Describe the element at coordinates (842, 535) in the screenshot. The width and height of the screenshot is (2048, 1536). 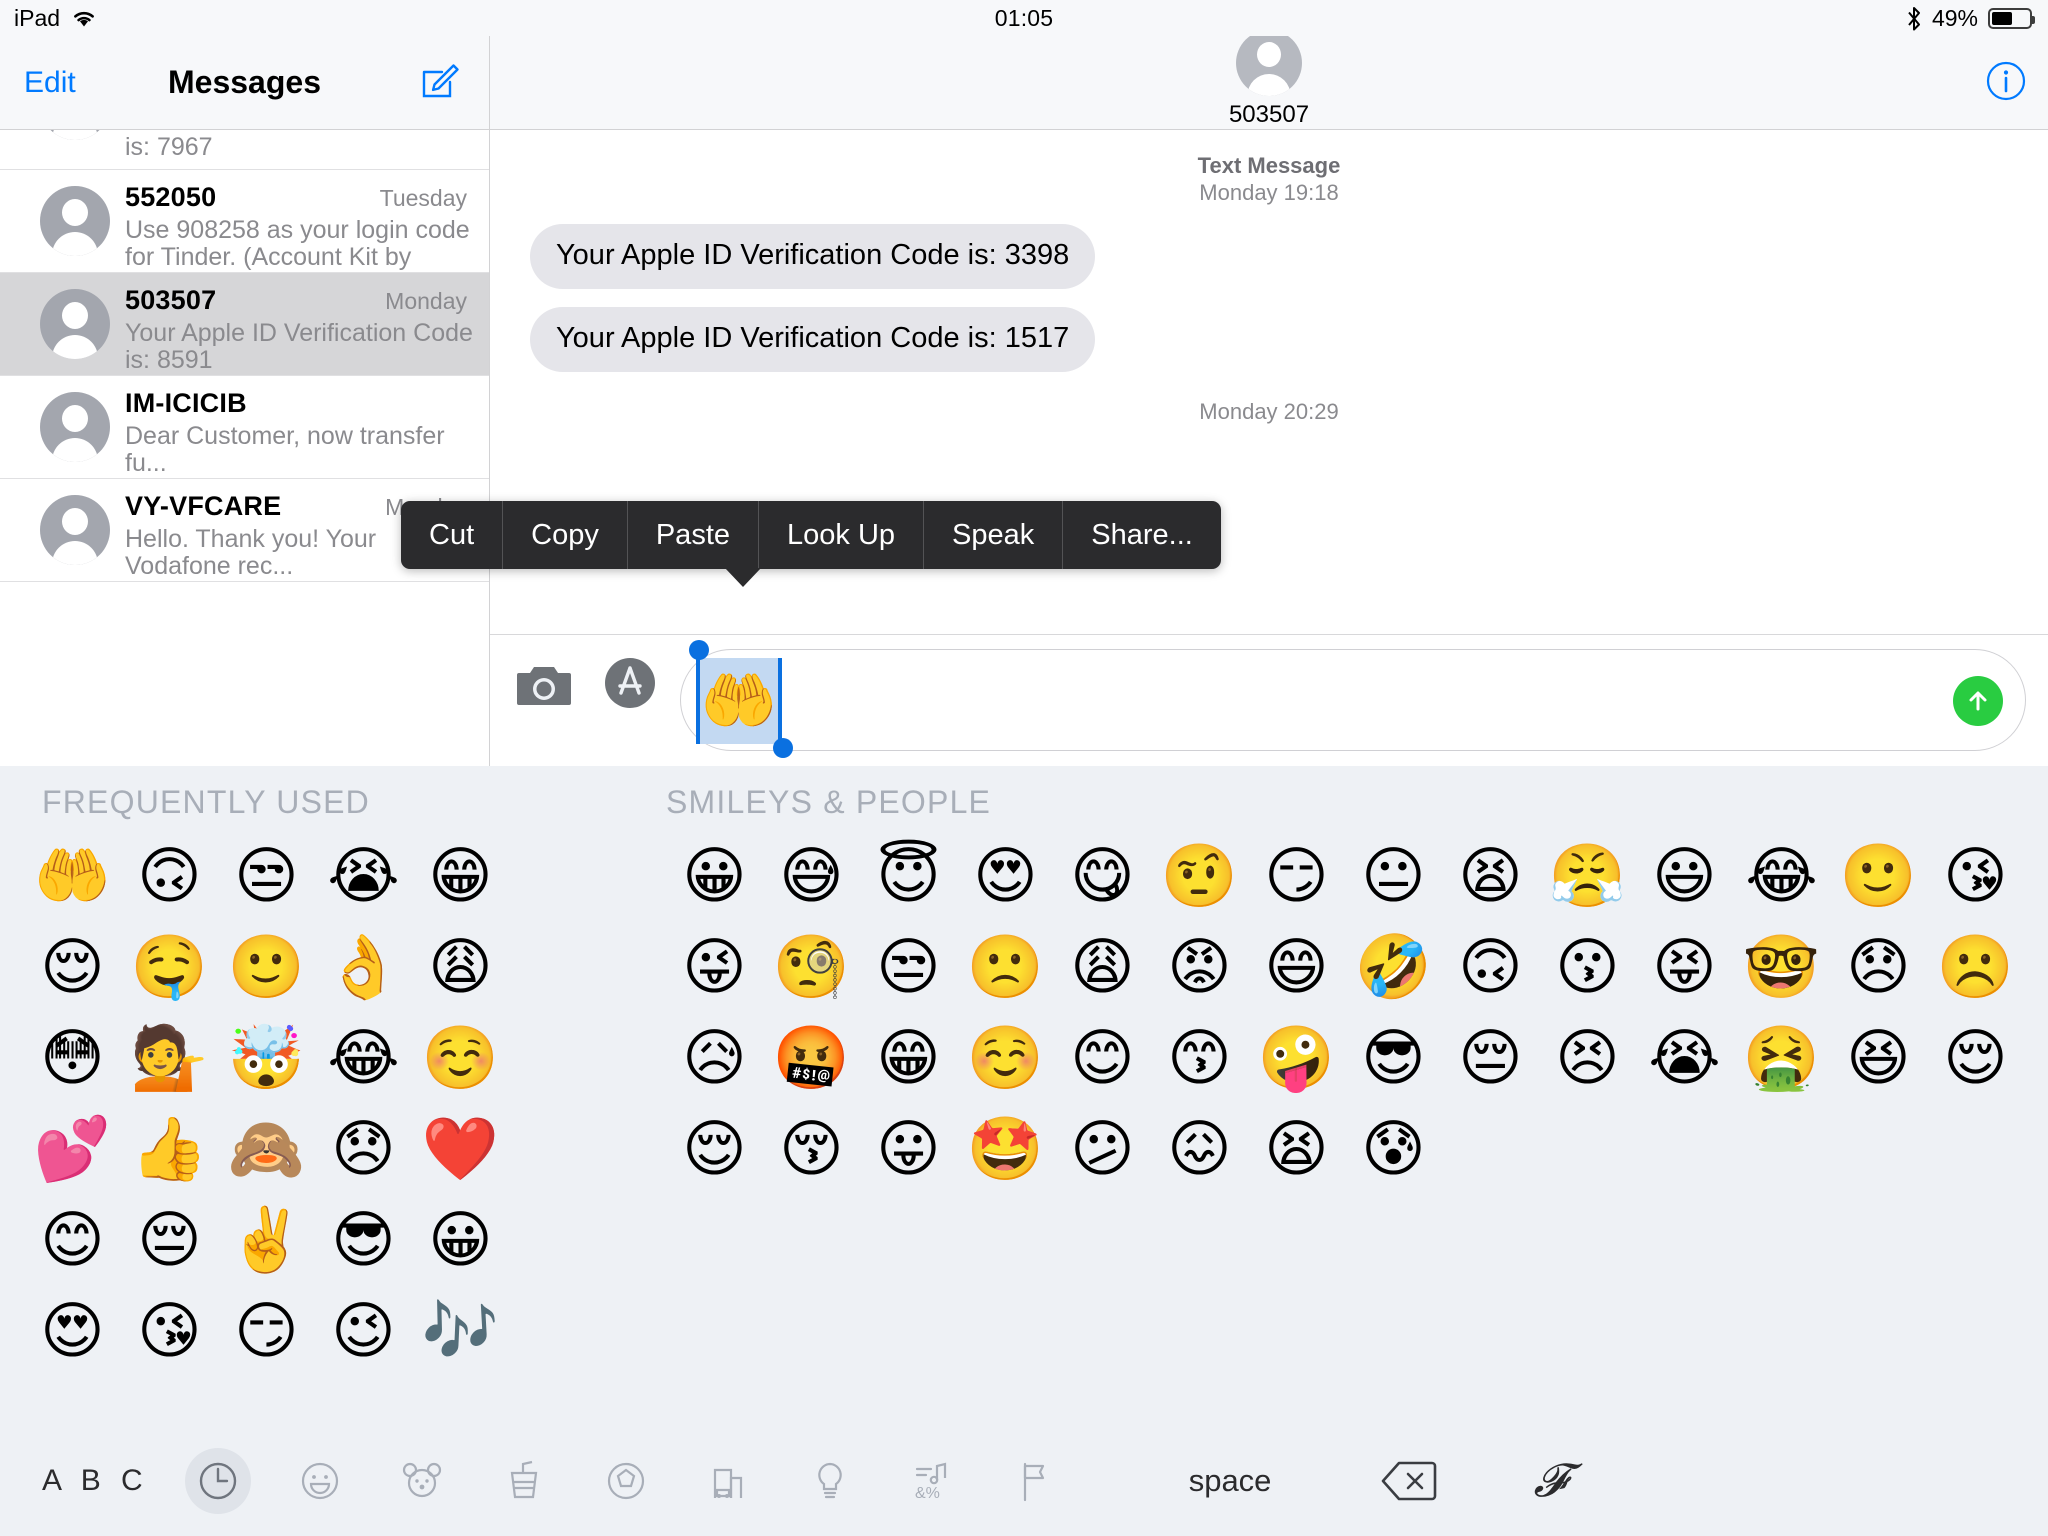
I see `context-menu-item-look-up: Look Up` at that location.